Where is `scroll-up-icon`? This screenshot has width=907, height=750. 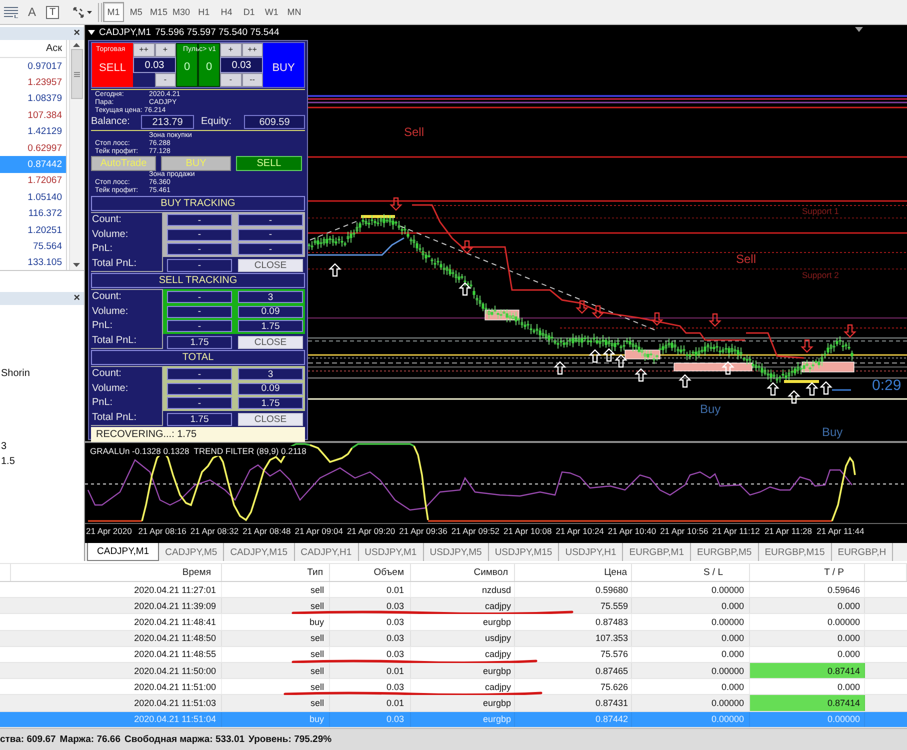
scroll-up-icon is located at coordinates (76, 45).